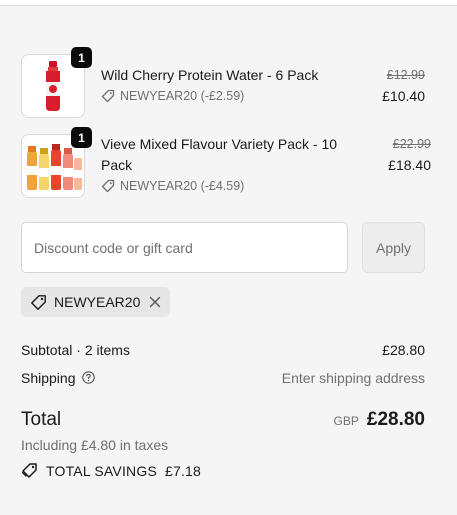 The image size is (457, 515). I want to click on applied-code-text: NEWYEAR20, so click(97, 302).